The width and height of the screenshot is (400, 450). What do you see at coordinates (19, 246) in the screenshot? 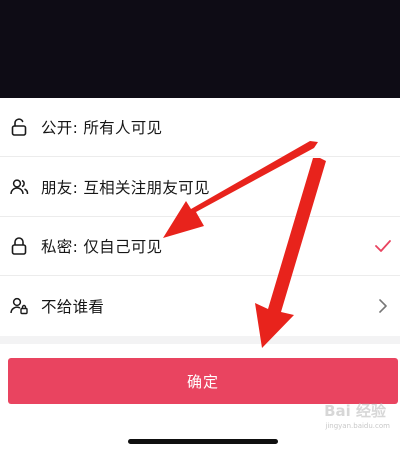
I see `lock-icon` at bounding box center [19, 246].